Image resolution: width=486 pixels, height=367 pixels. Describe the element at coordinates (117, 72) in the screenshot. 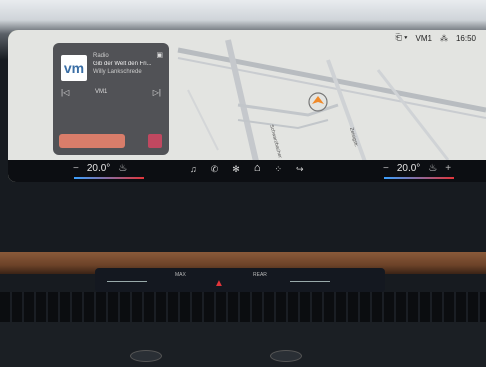

I see `track-artist: Willy Lankschrede` at that location.